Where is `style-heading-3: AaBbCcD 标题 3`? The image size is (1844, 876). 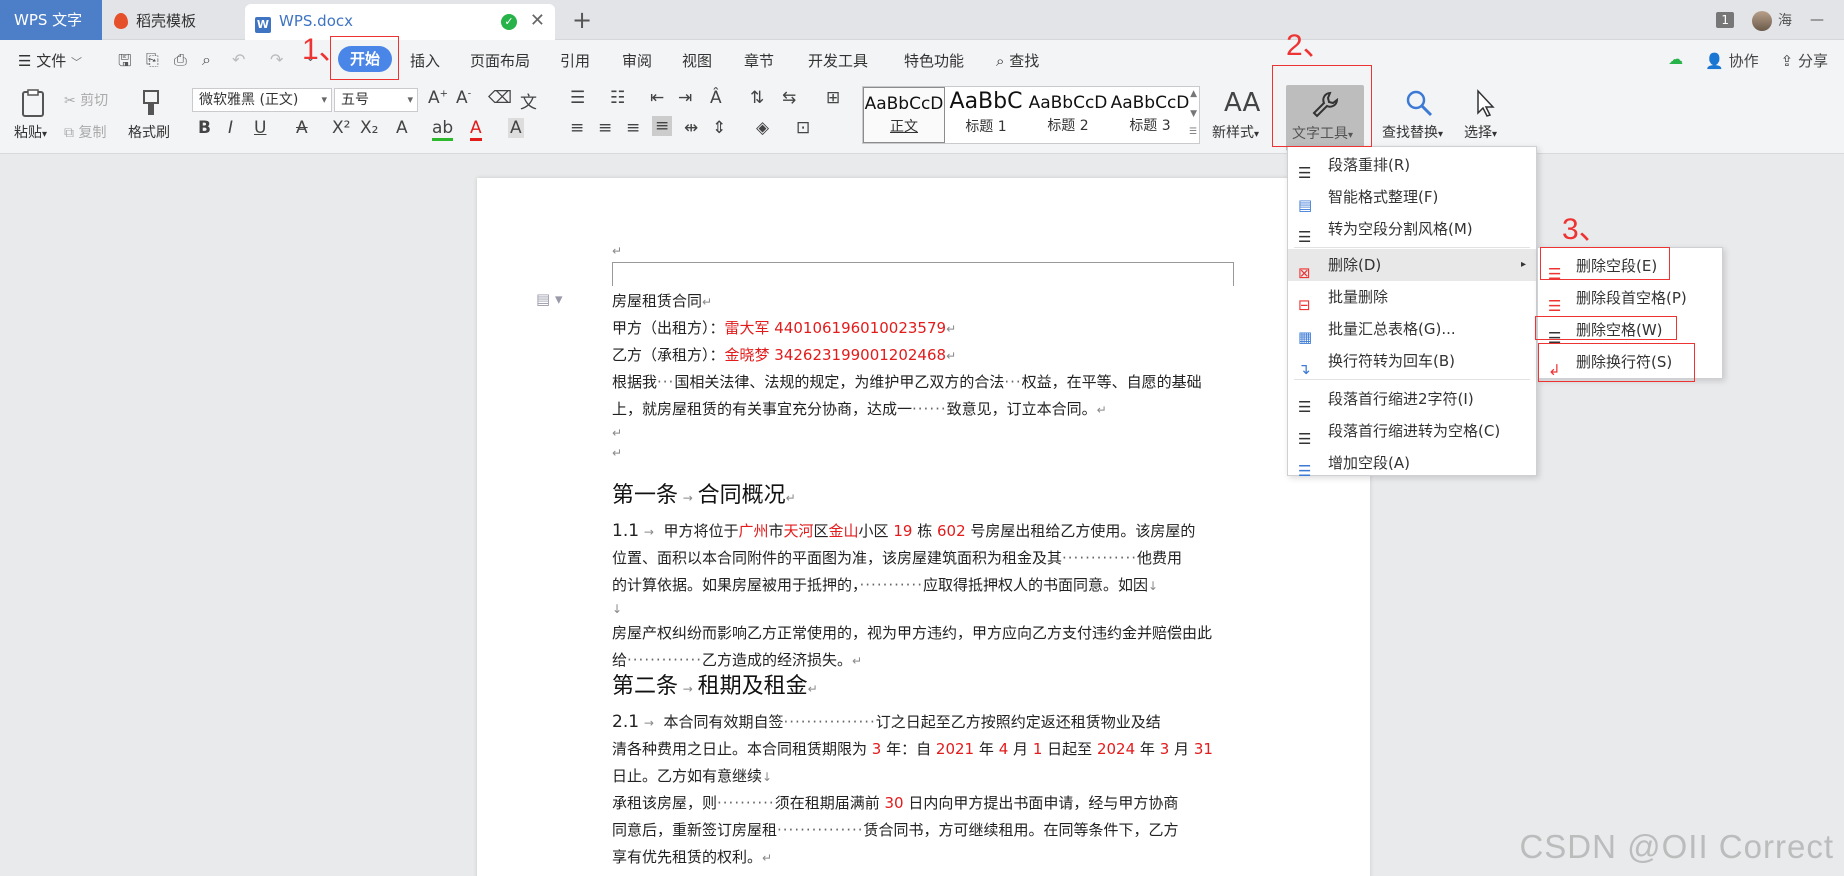
style-heading-3: AaBbCcD 标题 3 is located at coordinates (1150, 115).